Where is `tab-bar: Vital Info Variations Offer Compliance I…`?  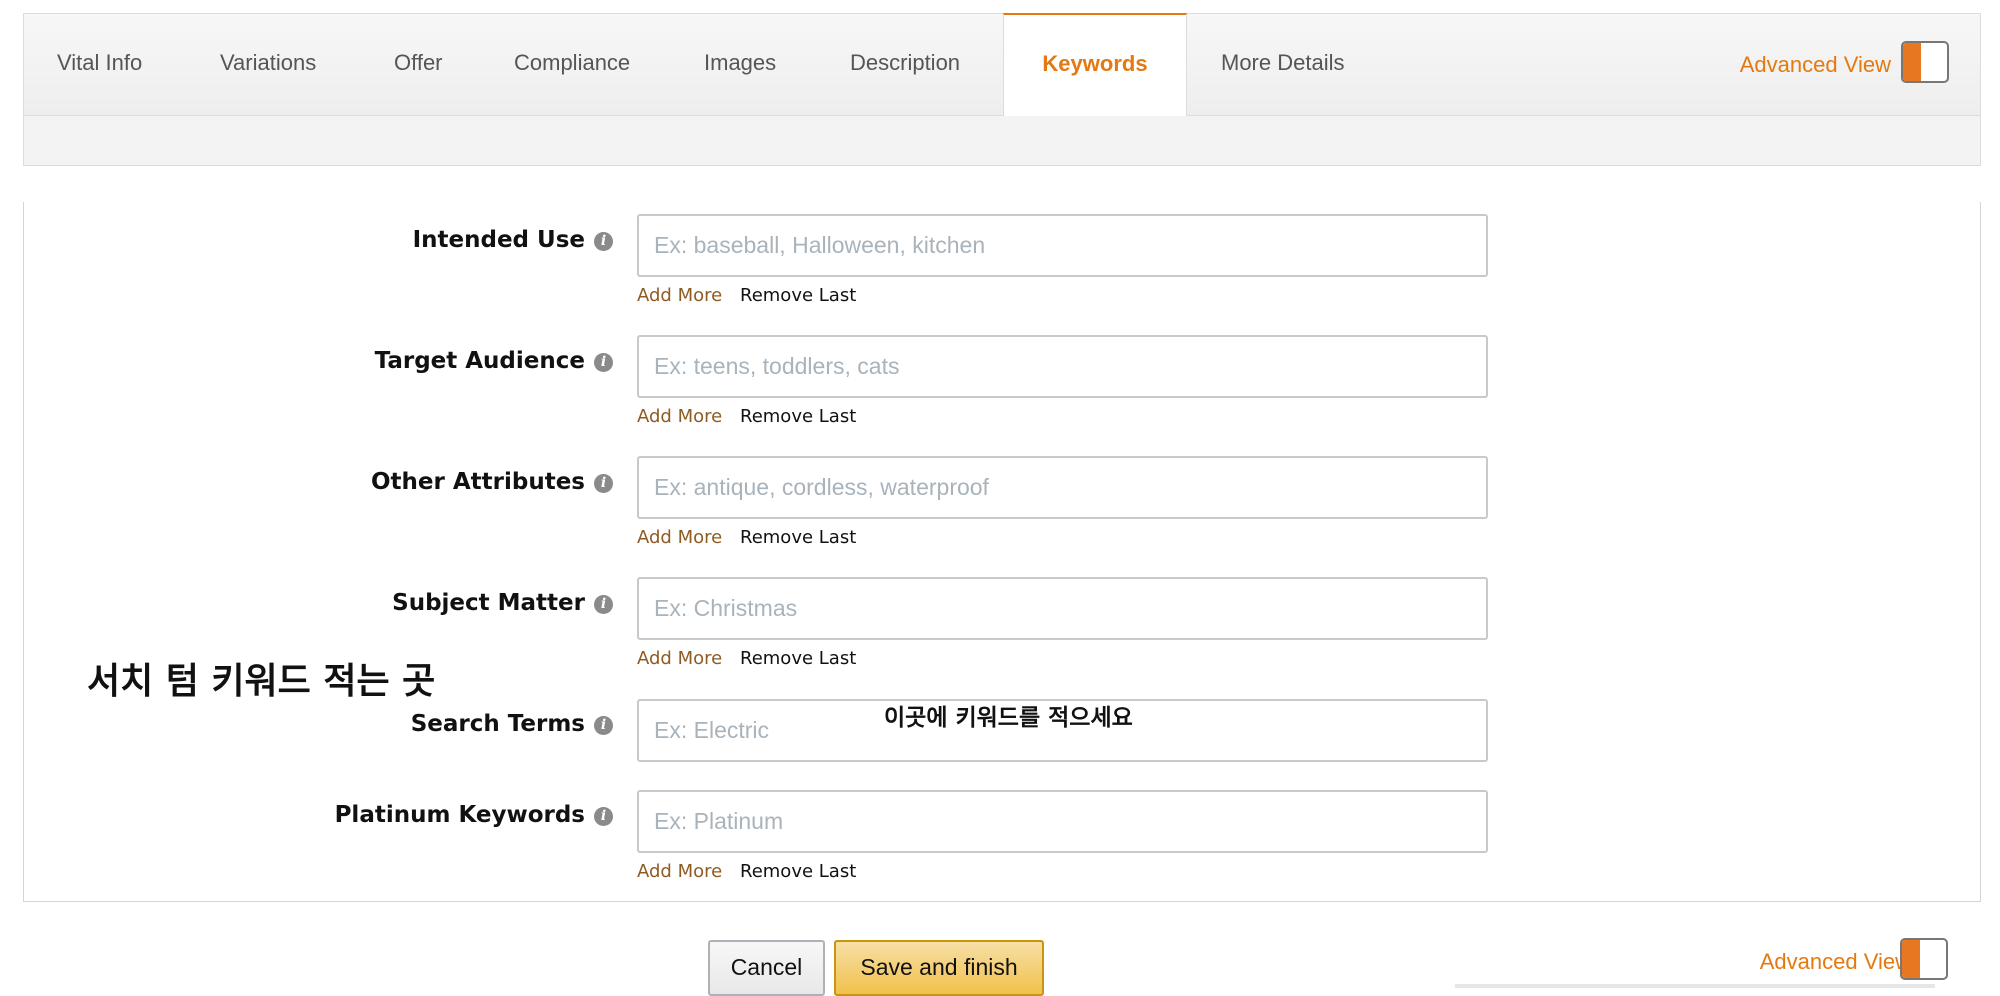 tab-bar: Vital Info Variations Offer Compliance I… is located at coordinates (1002, 64).